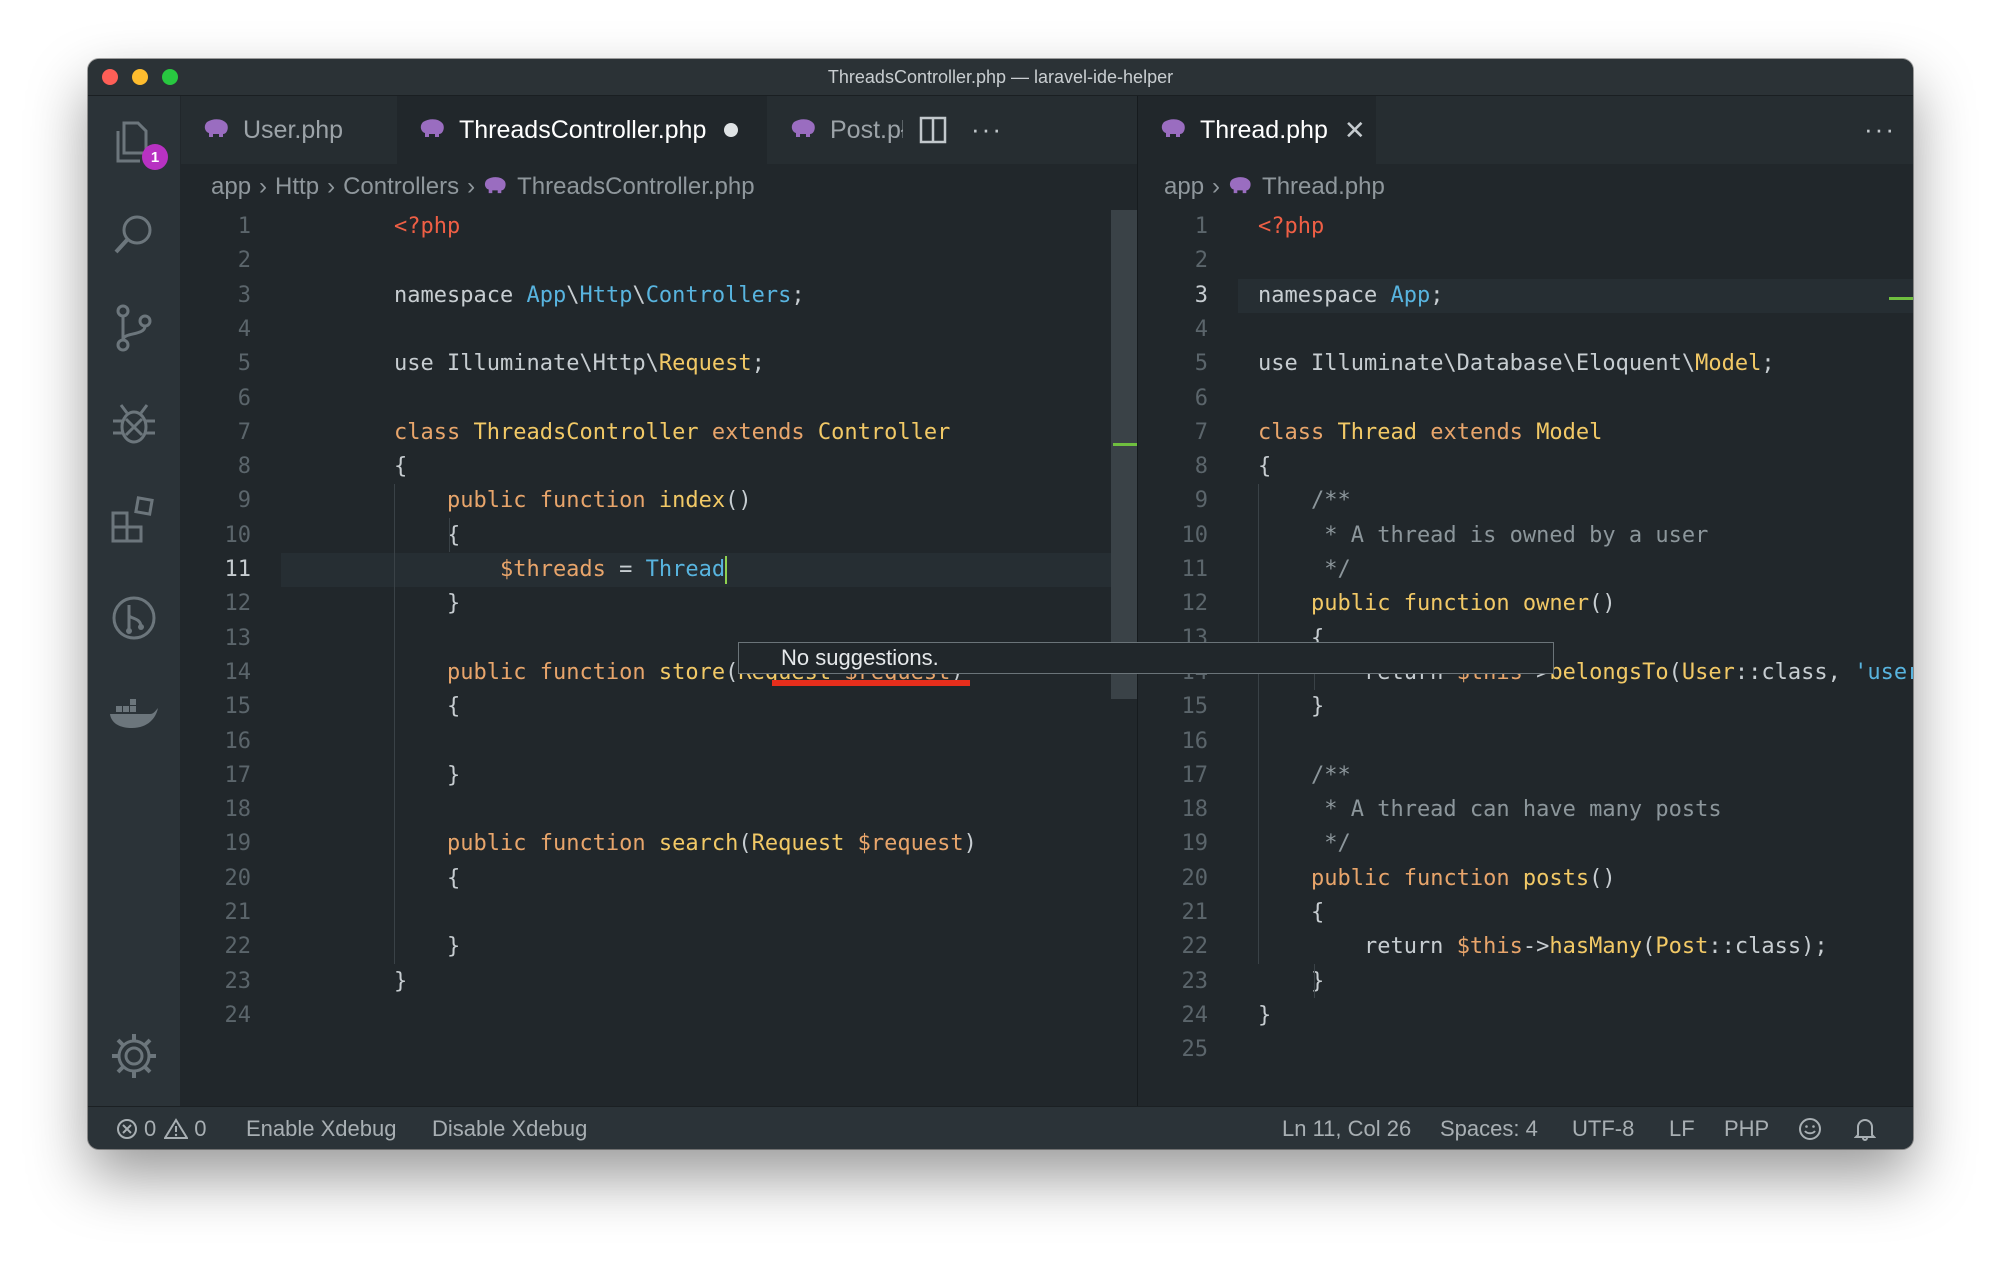  What do you see at coordinates (731, 130) in the screenshot?
I see `unsaved-dot-icon` at bounding box center [731, 130].